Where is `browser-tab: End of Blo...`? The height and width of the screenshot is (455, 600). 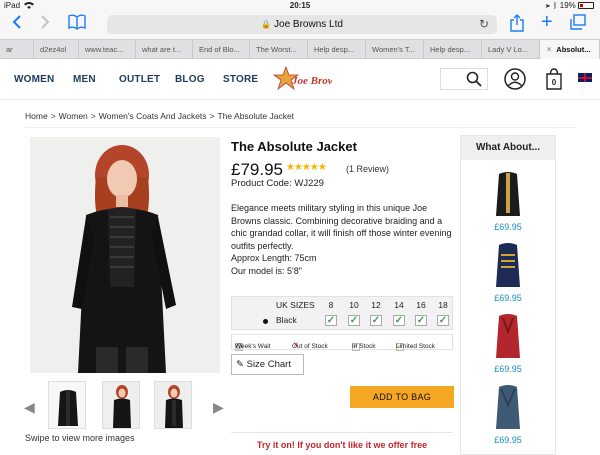
browser-tab: End of Blo... is located at coordinates (221, 49).